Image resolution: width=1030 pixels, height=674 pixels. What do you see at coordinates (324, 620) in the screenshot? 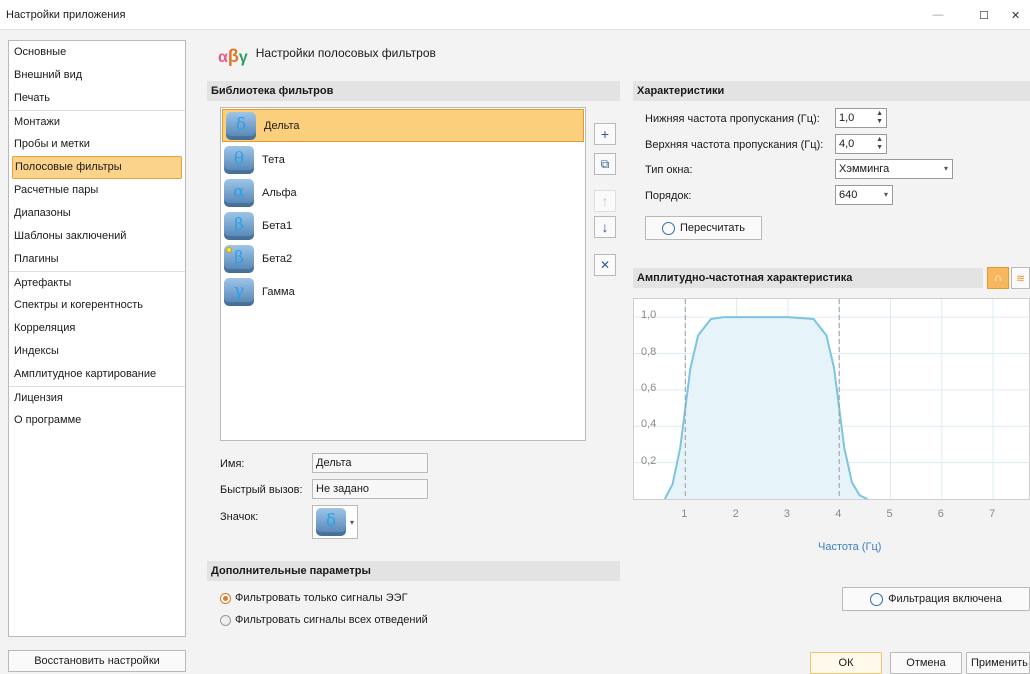
I see `radio-all-leads: Фильтровать сигналы всех отведений` at bounding box center [324, 620].